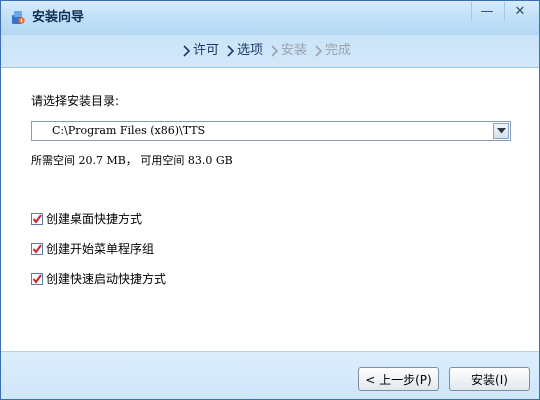 The width and height of the screenshot is (540, 400). What do you see at coordinates (270, 375) in the screenshot?
I see `footer-bar: < 上一步(P) 安装(I)` at bounding box center [270, 375].